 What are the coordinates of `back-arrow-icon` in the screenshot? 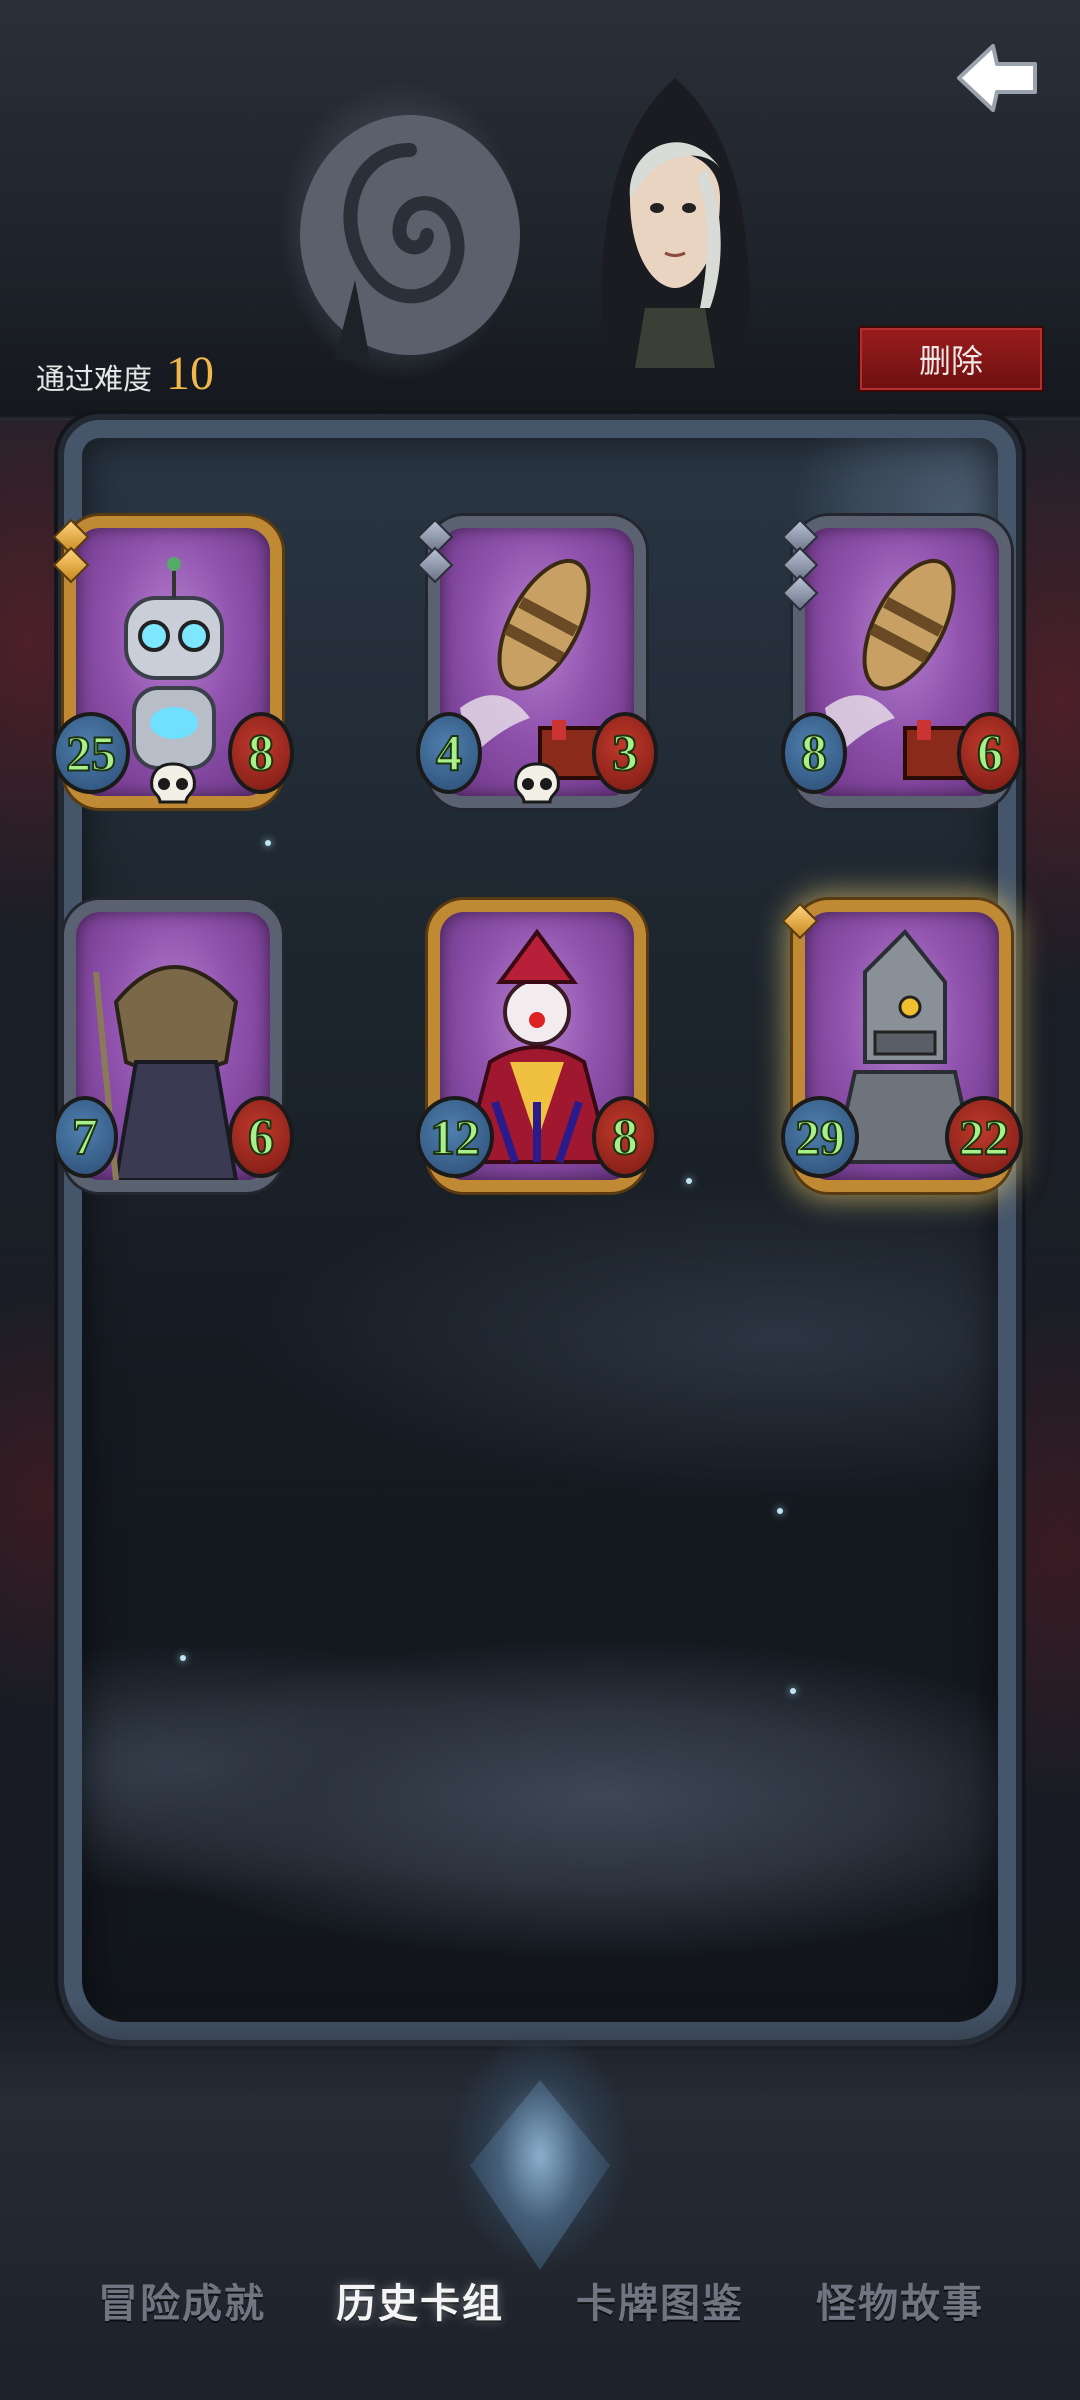 It's located at (997, 78).